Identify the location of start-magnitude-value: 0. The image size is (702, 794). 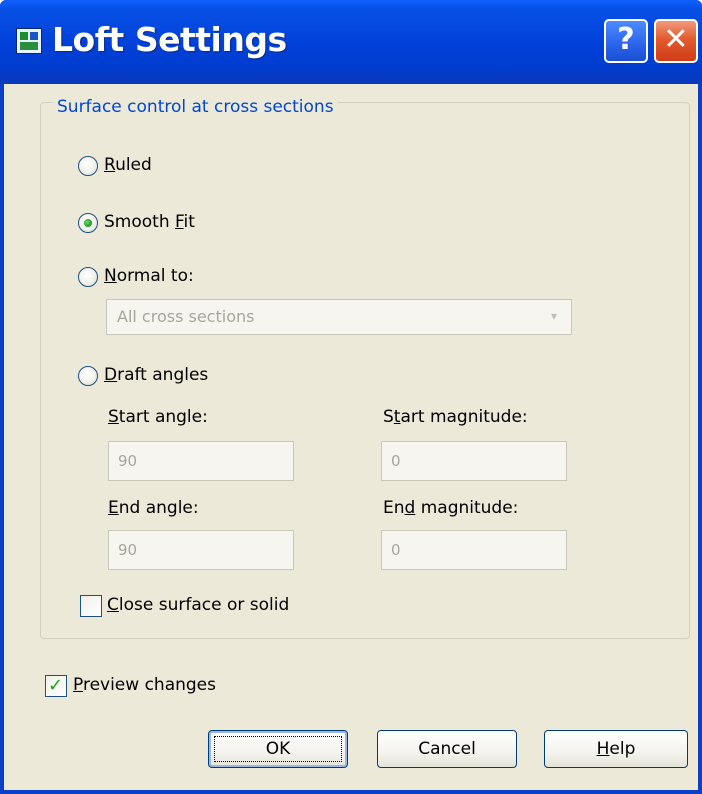
(396, 461).